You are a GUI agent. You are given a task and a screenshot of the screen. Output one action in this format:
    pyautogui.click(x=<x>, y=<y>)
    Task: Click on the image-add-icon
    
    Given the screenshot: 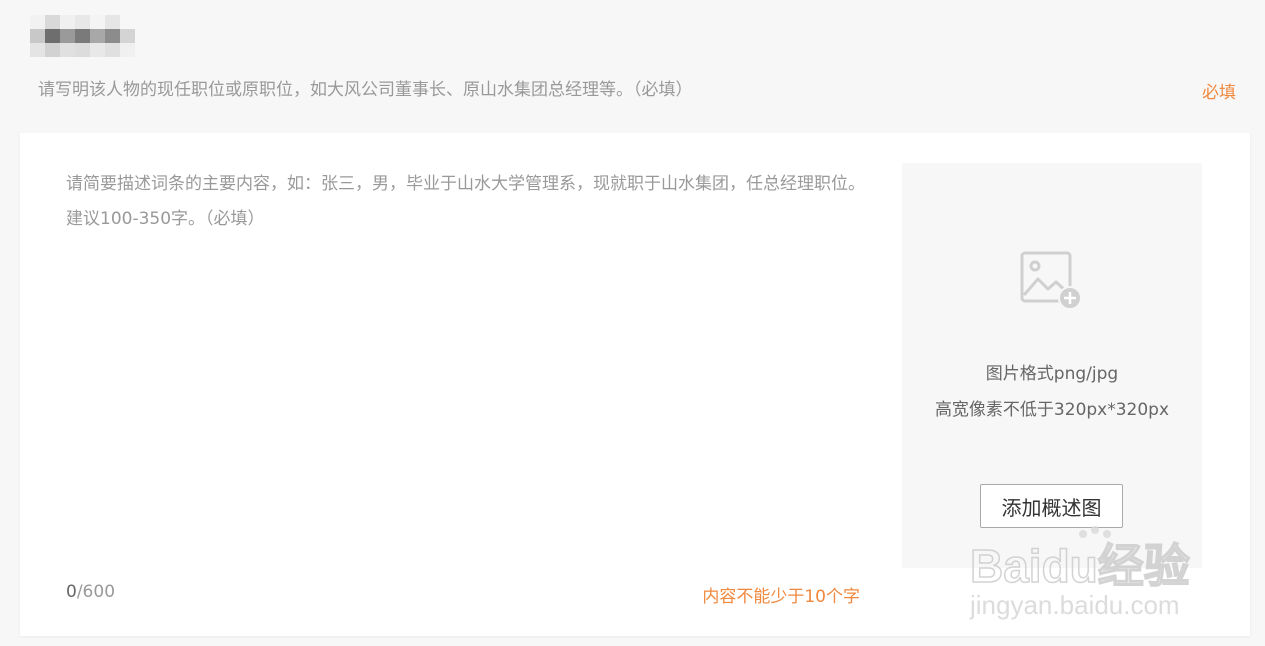 What is the action you would take?
    pyautogui.click(x=1052, y=282)
    